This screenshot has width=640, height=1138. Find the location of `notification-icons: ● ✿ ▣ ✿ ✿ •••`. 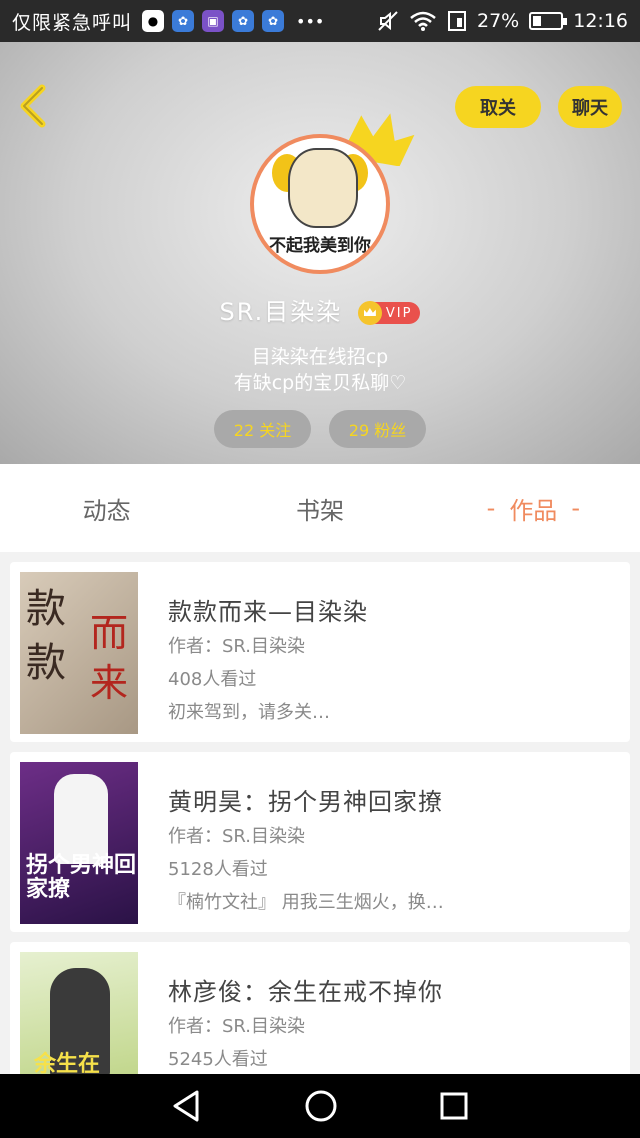

notification-icons: ● ✿ ▣ ✿ ✿ ••• is located at coordinates (233, 21).